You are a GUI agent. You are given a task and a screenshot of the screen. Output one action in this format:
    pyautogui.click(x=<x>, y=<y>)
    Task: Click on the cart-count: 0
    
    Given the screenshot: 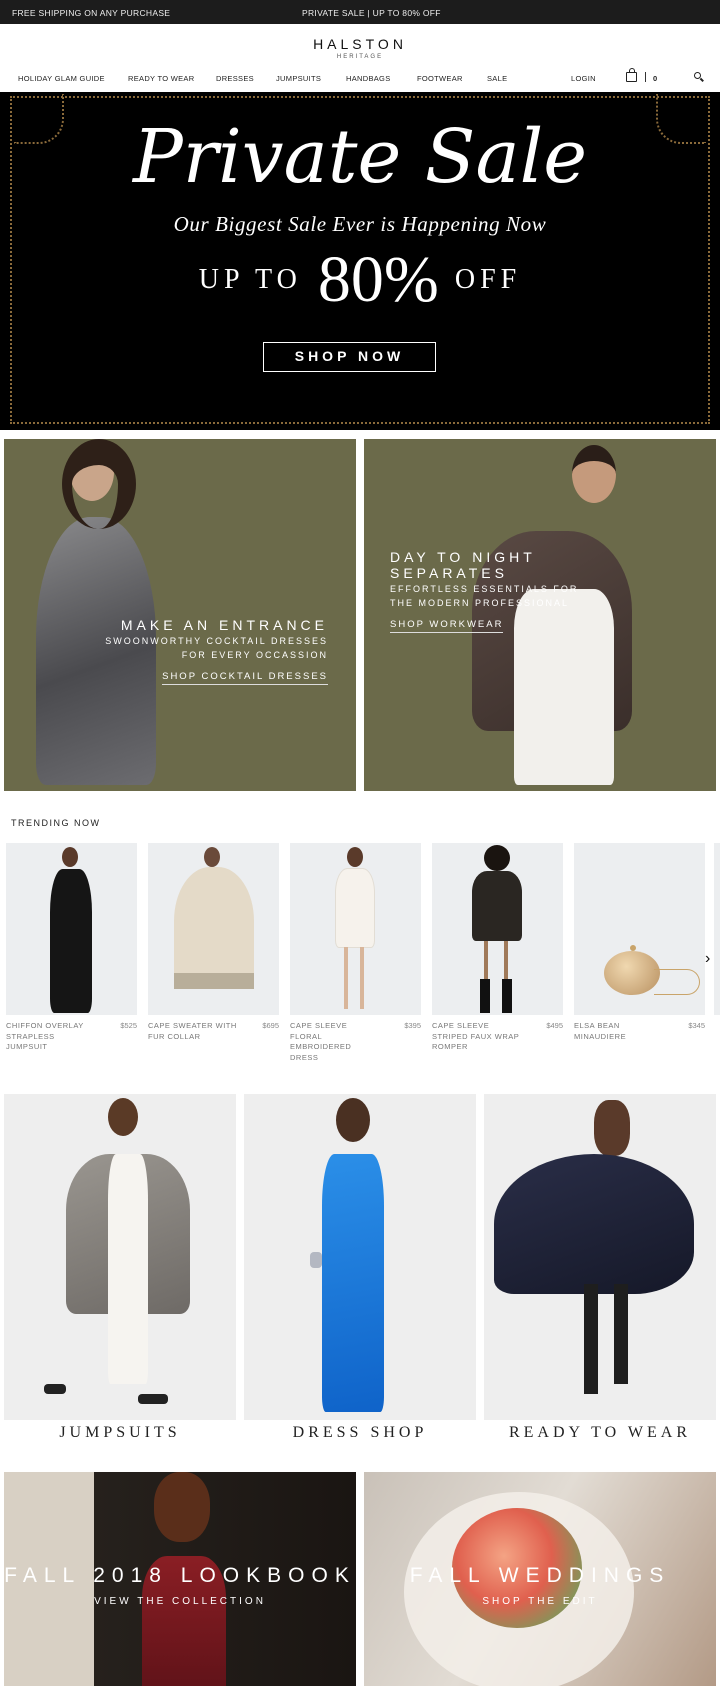 What is the action you would take?
    pyautogui.click(x=655, y=78)
    